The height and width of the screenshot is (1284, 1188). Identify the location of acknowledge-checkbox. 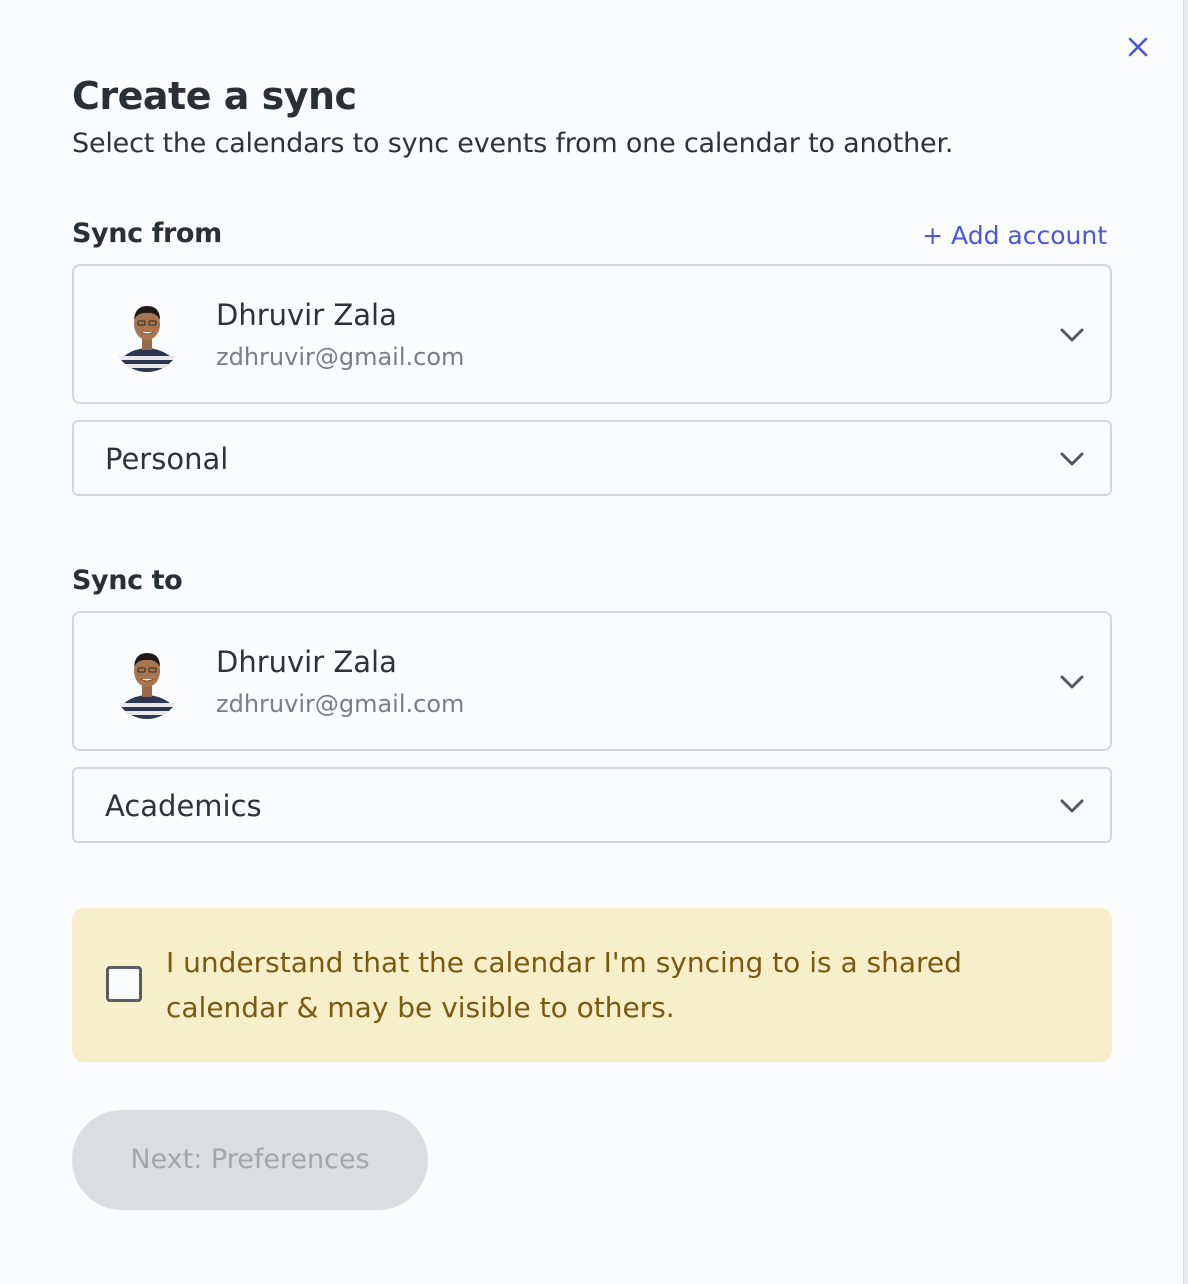
(124, 984).